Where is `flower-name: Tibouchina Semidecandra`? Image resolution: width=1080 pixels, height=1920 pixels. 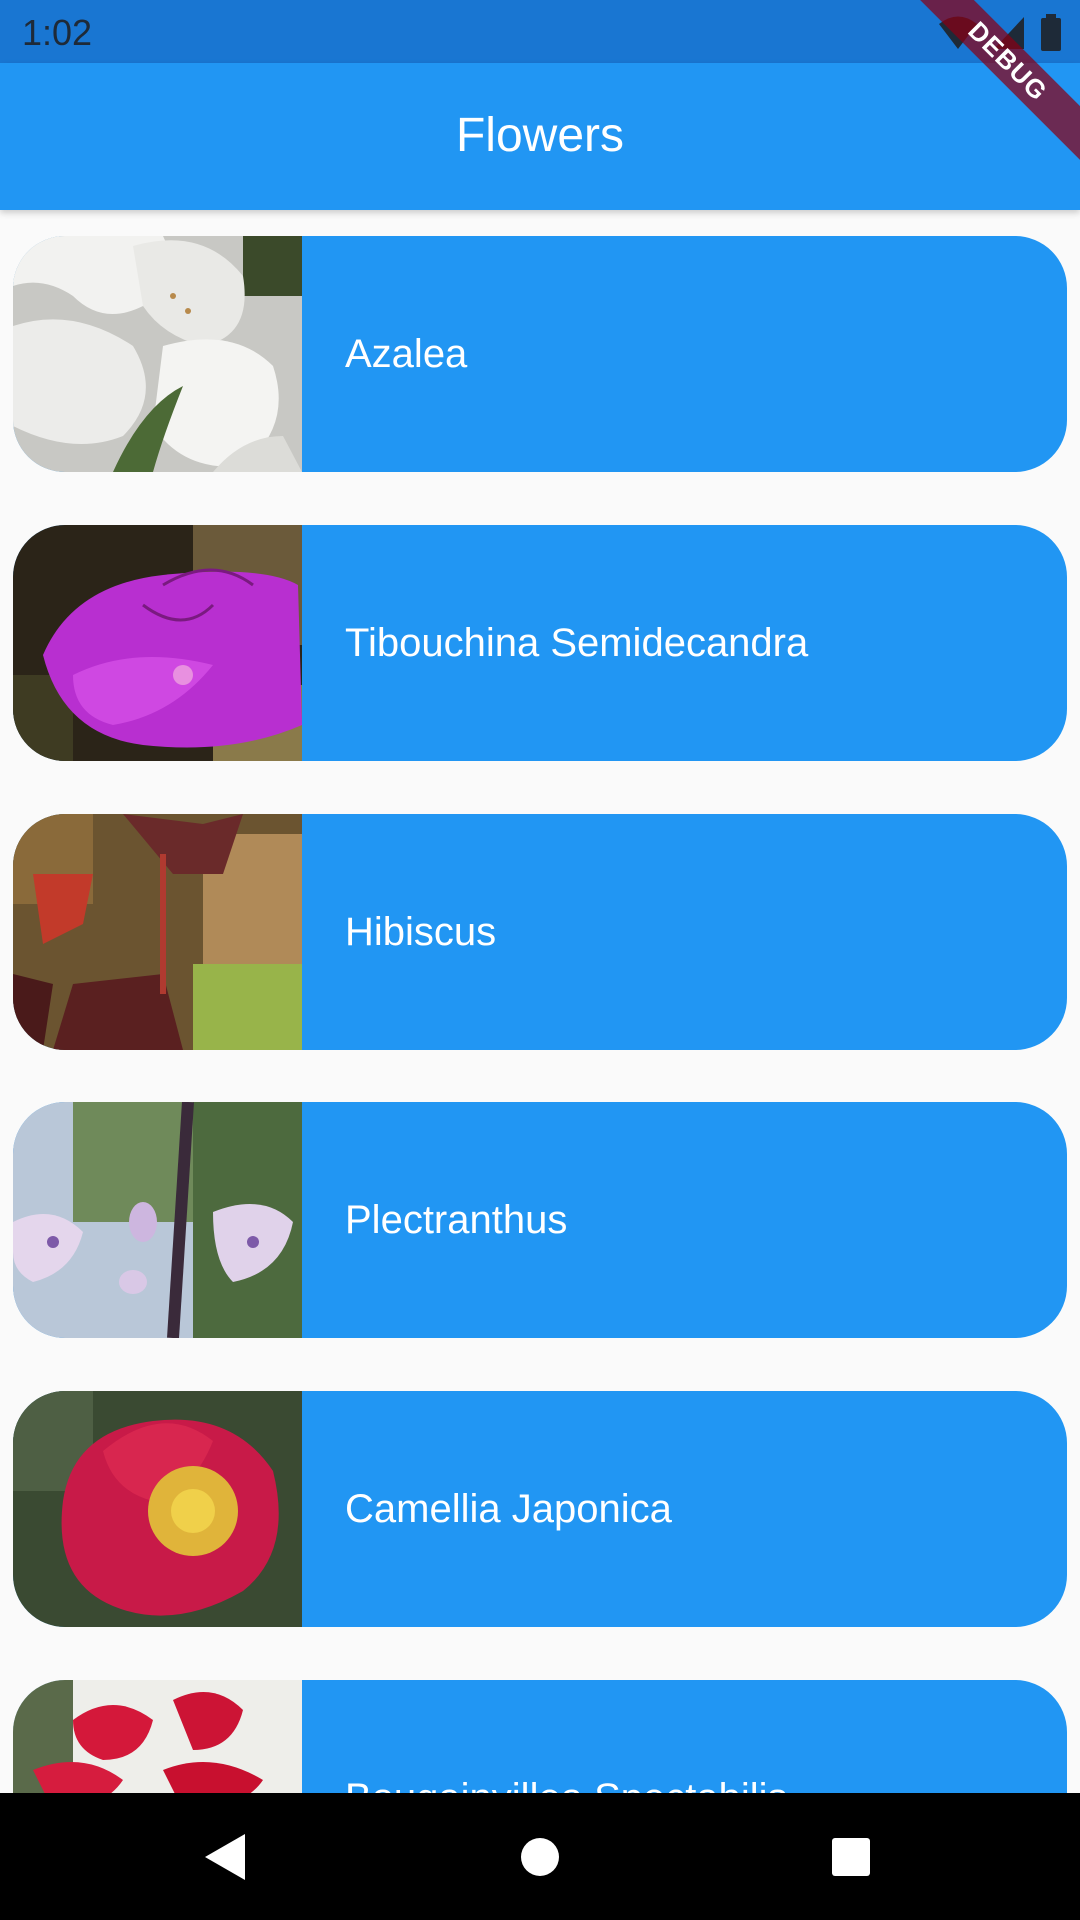 flower-name: Tibouchina Semidecandra is located at coordinates (577, 642).